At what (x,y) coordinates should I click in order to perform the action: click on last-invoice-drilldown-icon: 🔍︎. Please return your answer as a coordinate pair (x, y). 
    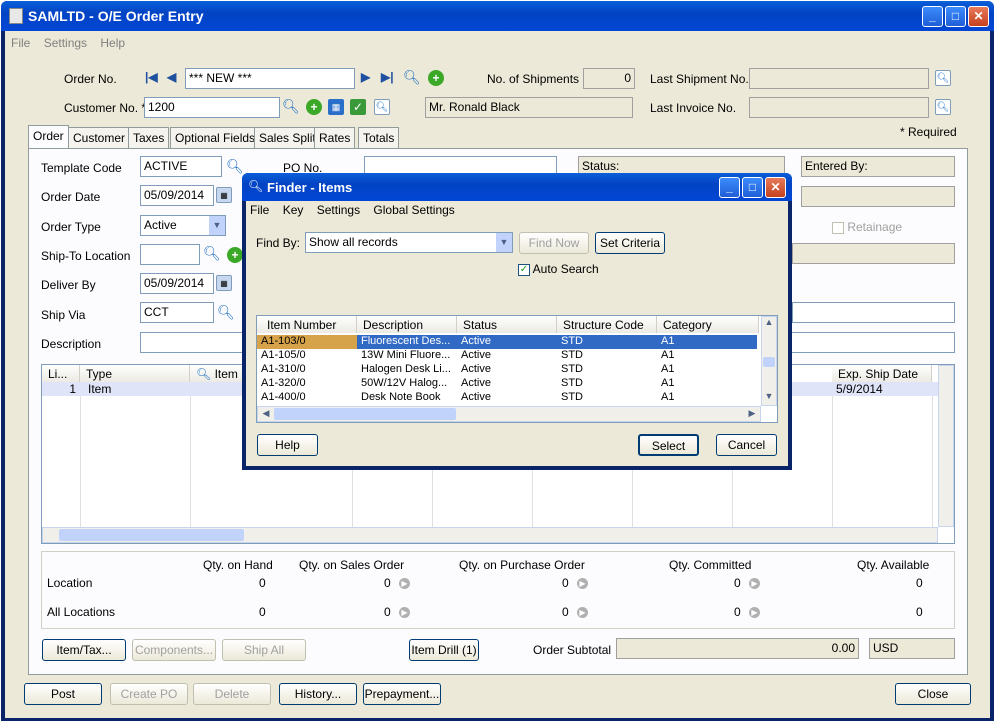
    Looking at the image, I should click on (943, 107).